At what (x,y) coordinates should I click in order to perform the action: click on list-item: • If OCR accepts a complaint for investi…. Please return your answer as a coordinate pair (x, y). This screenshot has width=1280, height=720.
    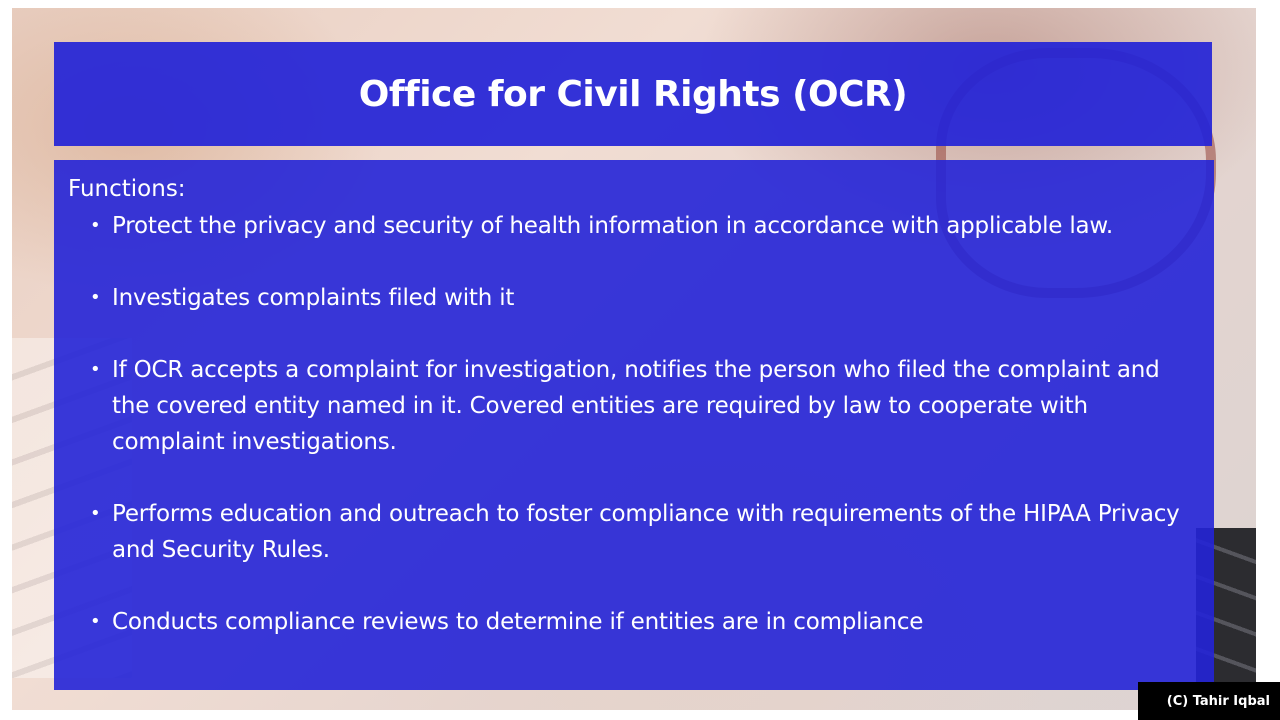
    Looking at the image, I should click on (629, 406).